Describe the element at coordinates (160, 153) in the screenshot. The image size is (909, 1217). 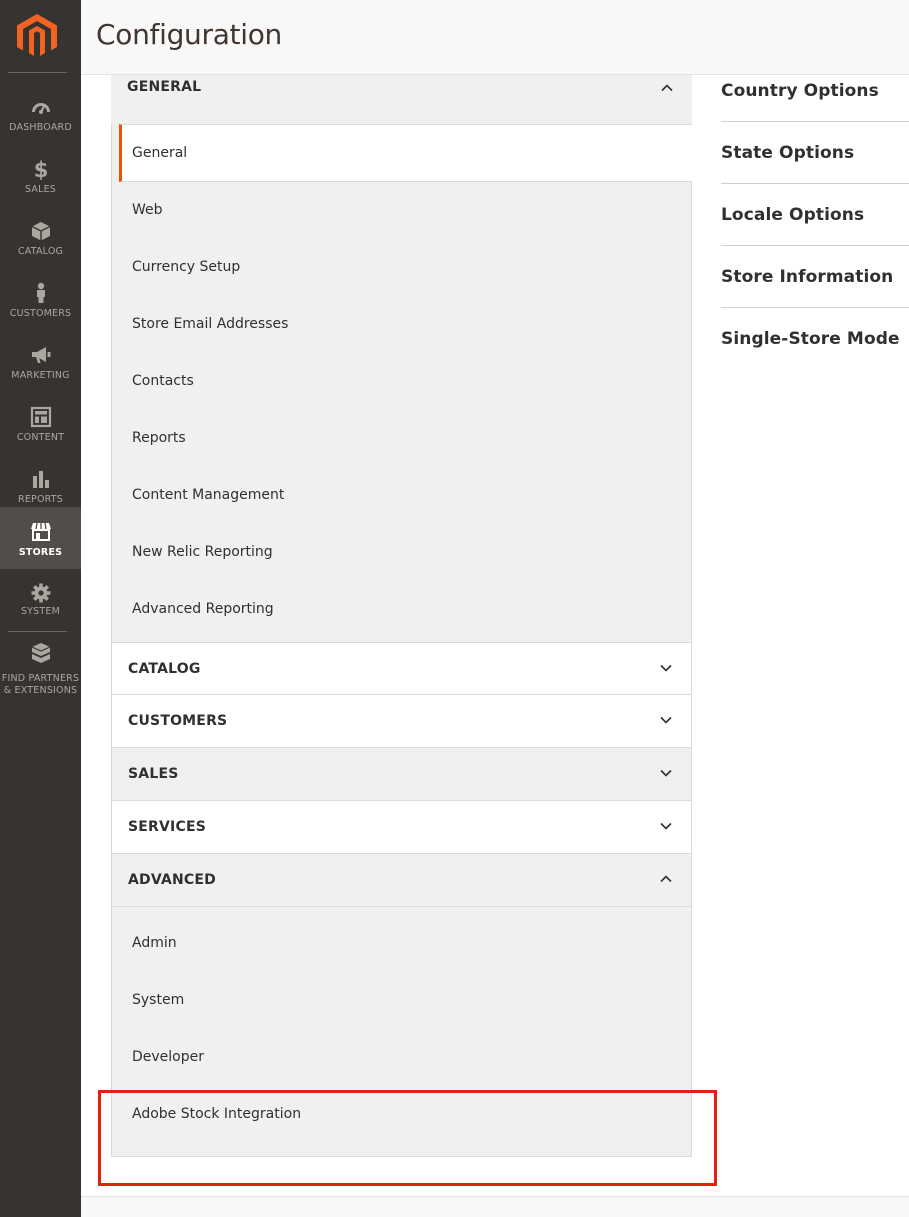
I see `tab-label: General` at that location.